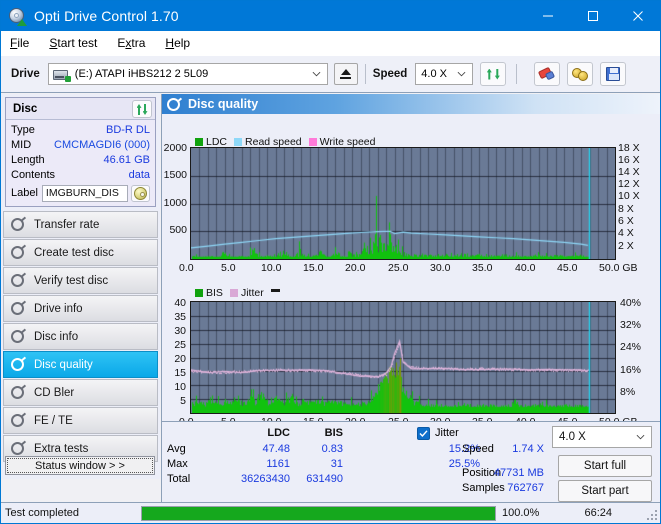 The height and width of the screenshot is (524, 661). I want to click on drive-icon, so click(61, 74).